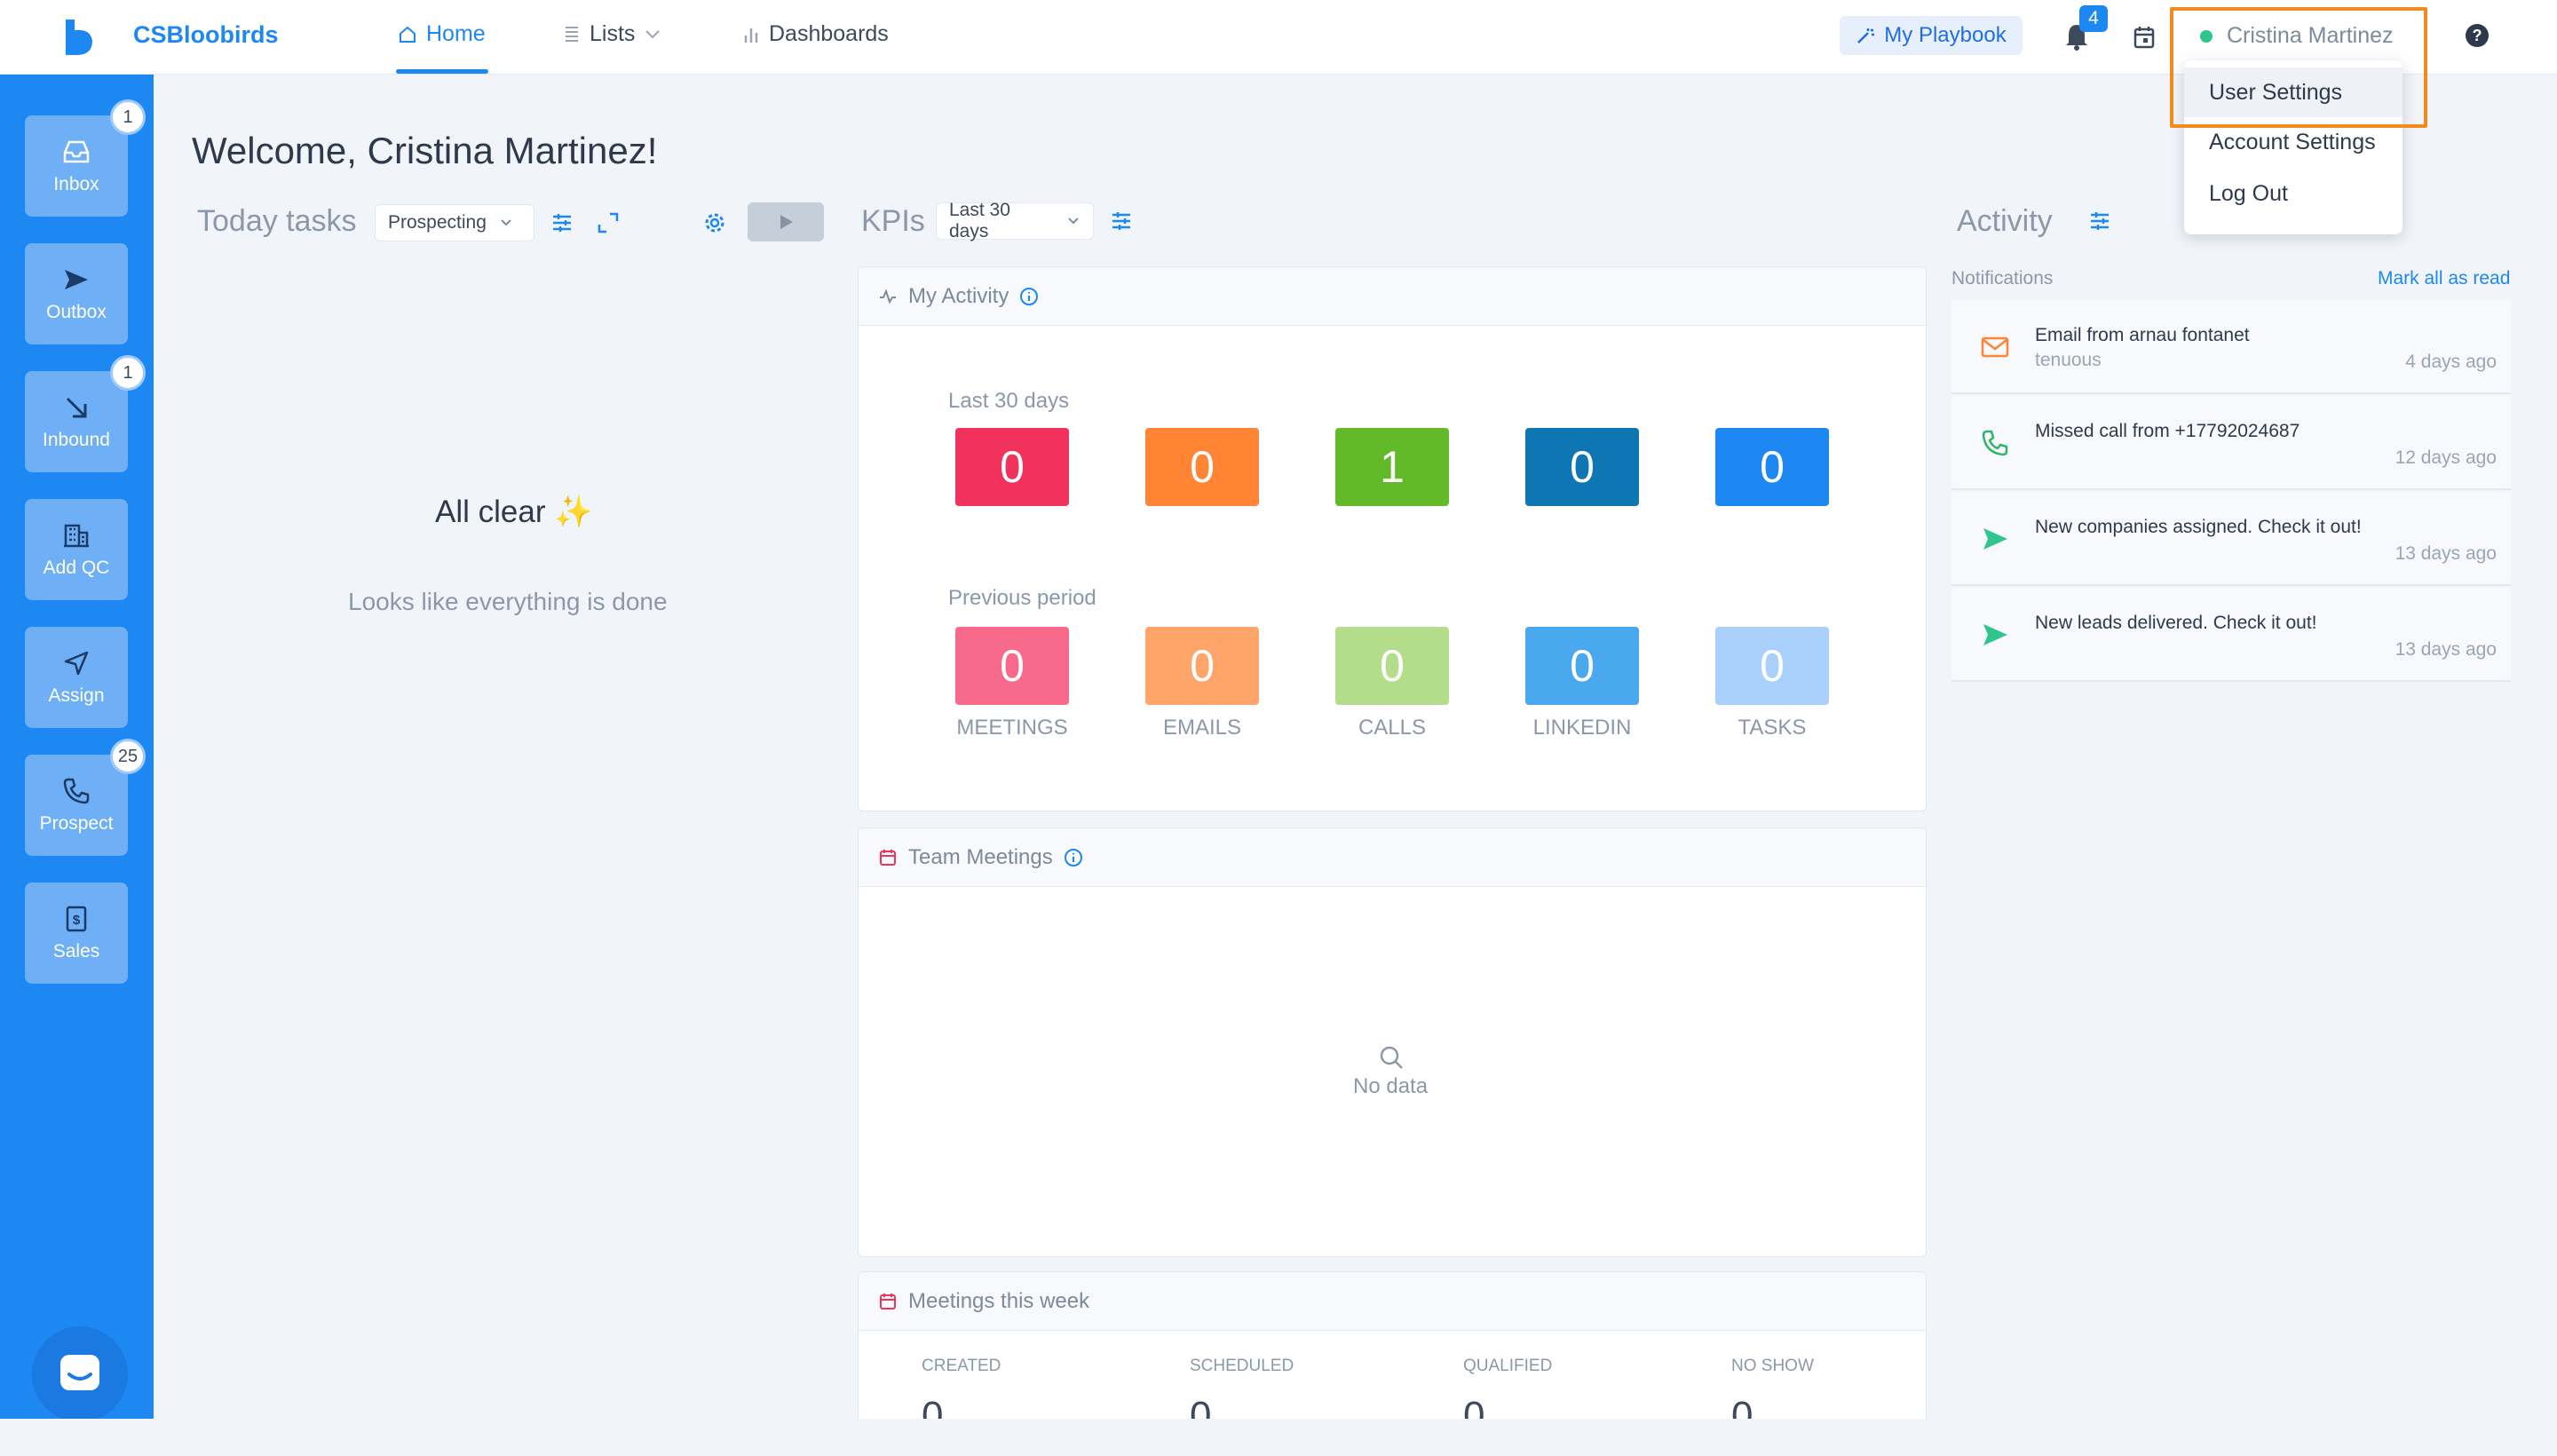 The height and width of the screenshot is (1456, 2557). I want to click on bloobirds-logo-icon, so click(80, 37).